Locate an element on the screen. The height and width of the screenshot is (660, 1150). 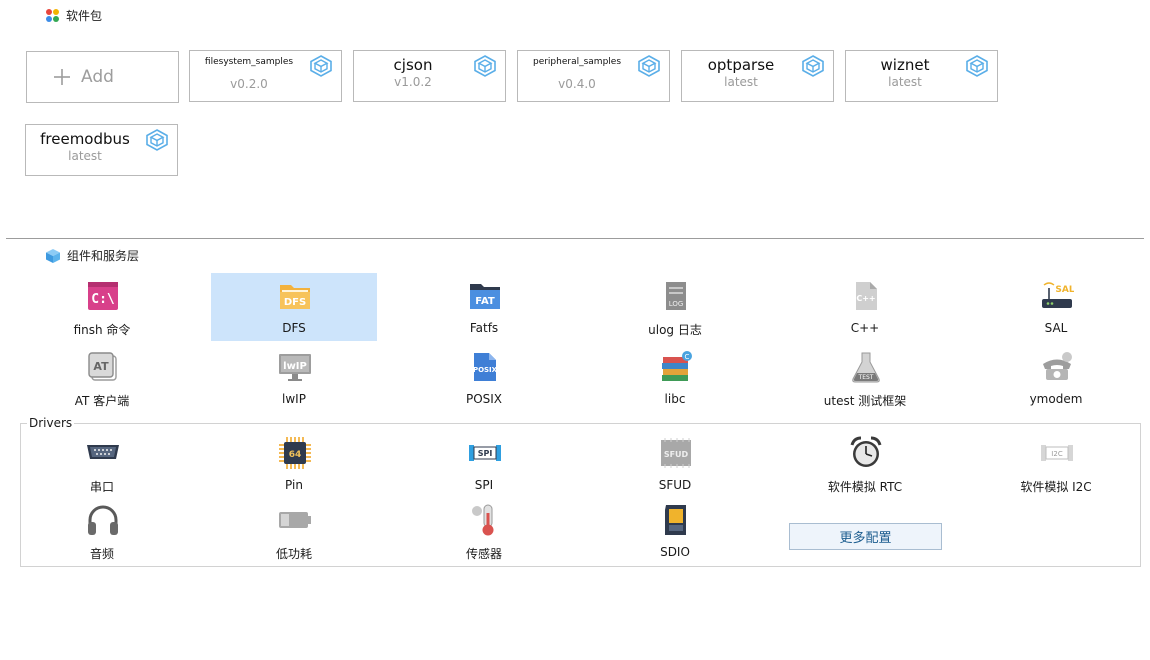
package-card-cjson: cjson v1.0.2 is located at coordinates (429, 76).